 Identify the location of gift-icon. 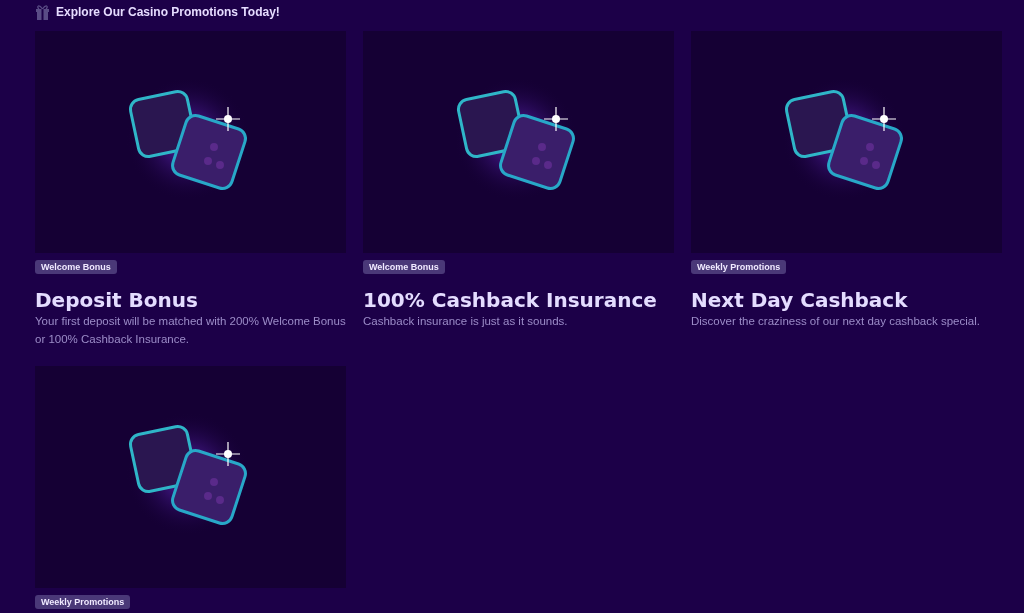
(42, 12).